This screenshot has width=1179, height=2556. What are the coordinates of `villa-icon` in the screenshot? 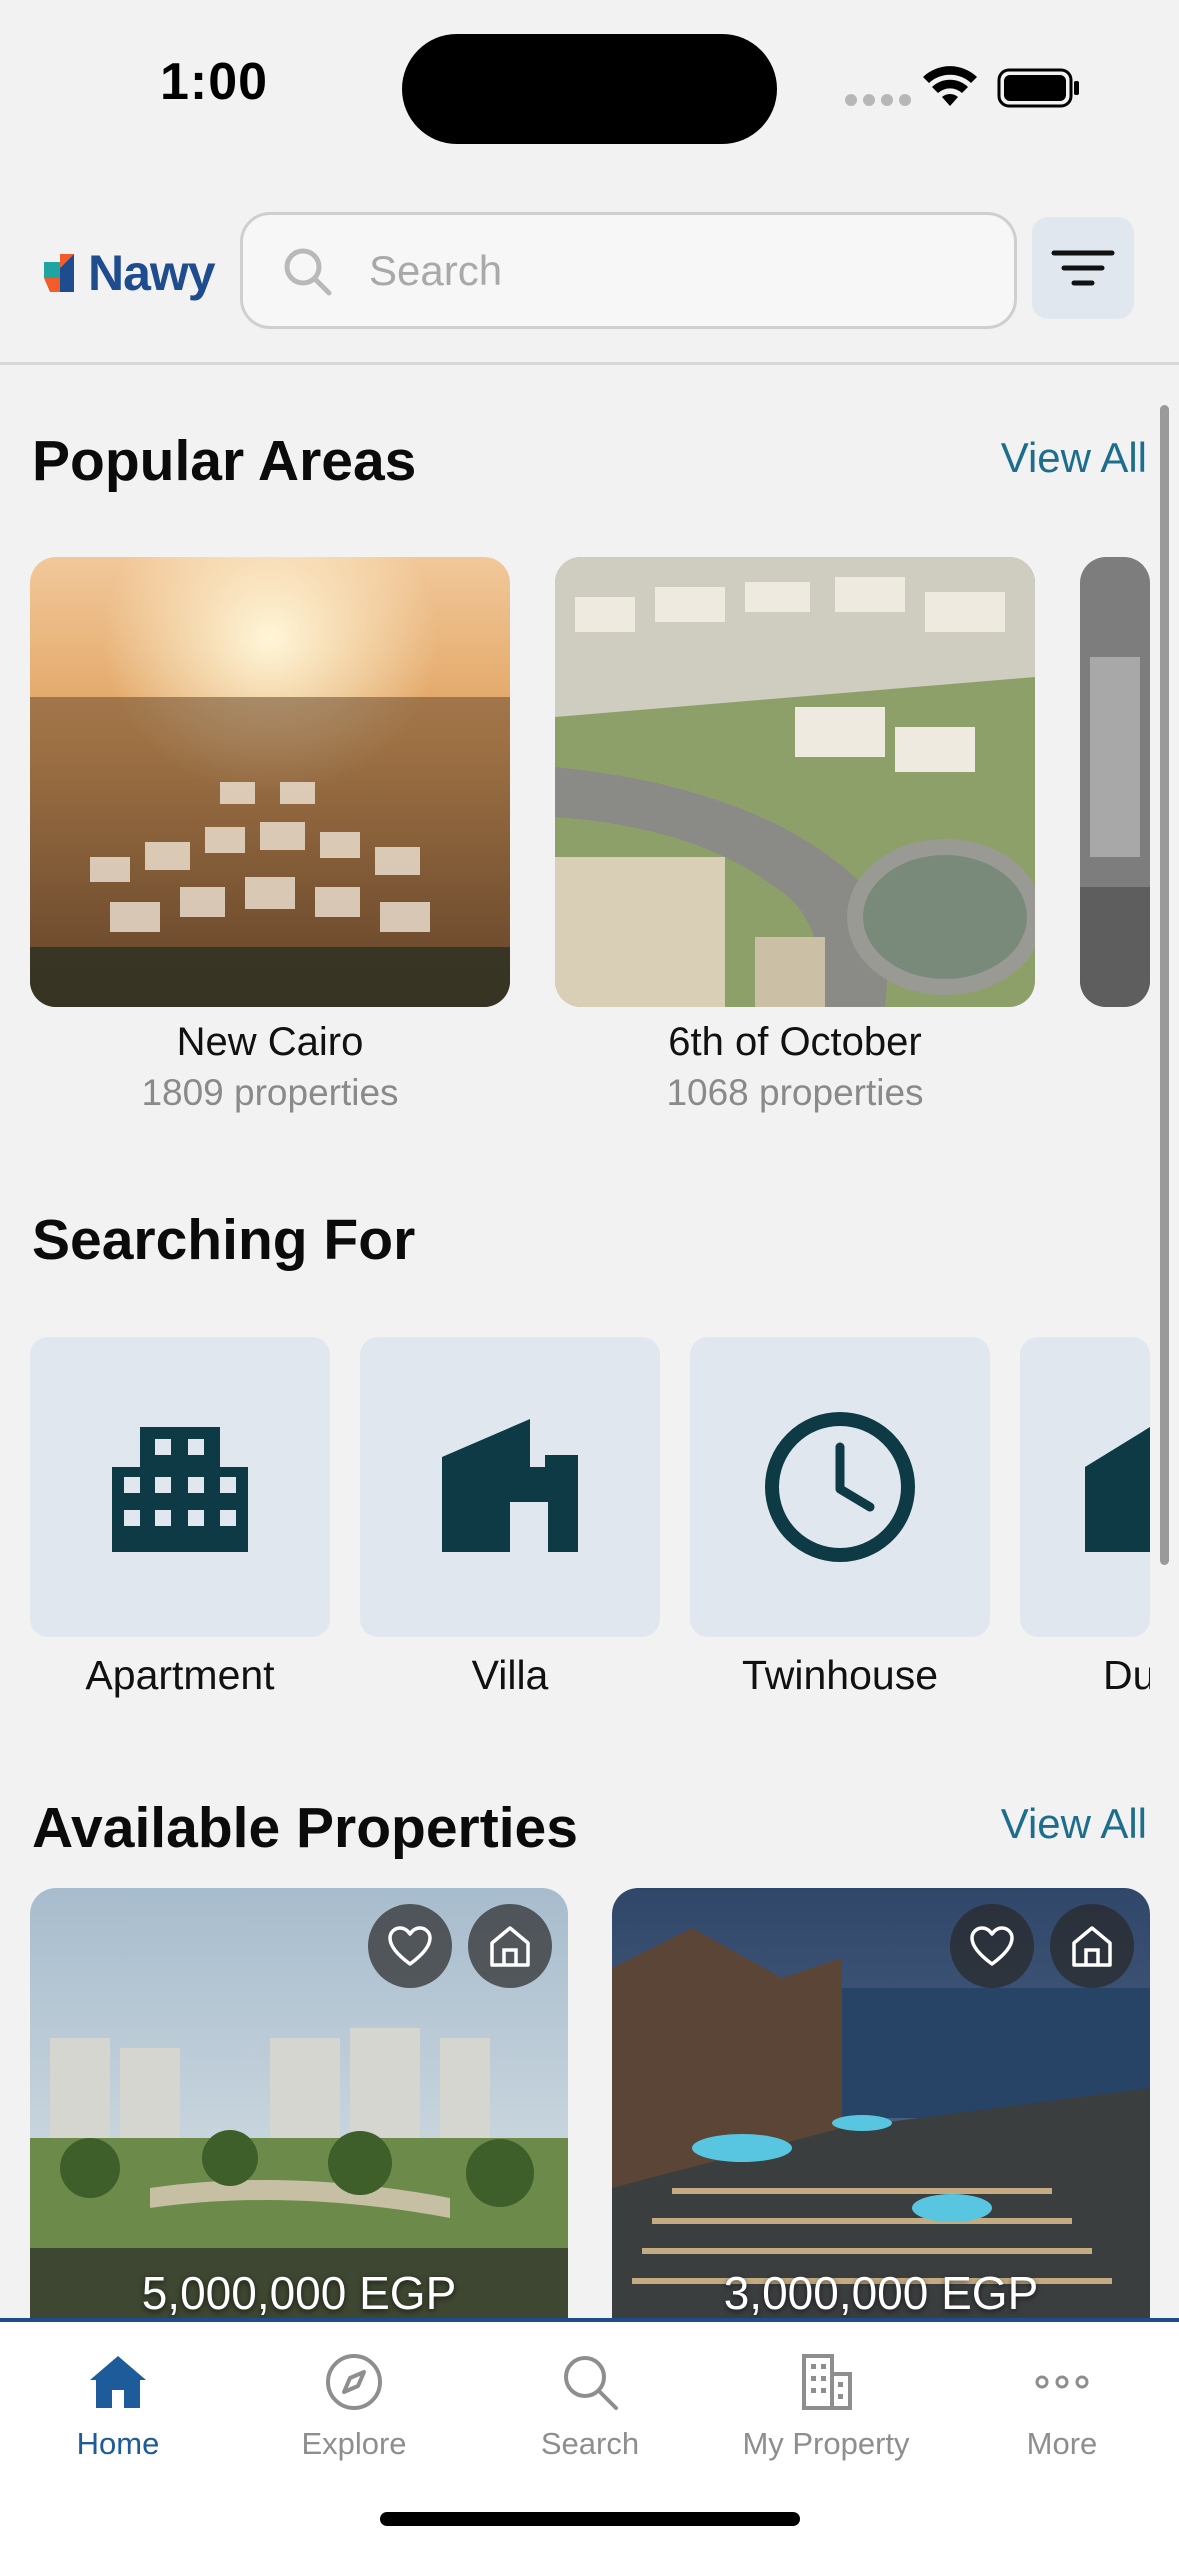 It's located at (510, 1485).